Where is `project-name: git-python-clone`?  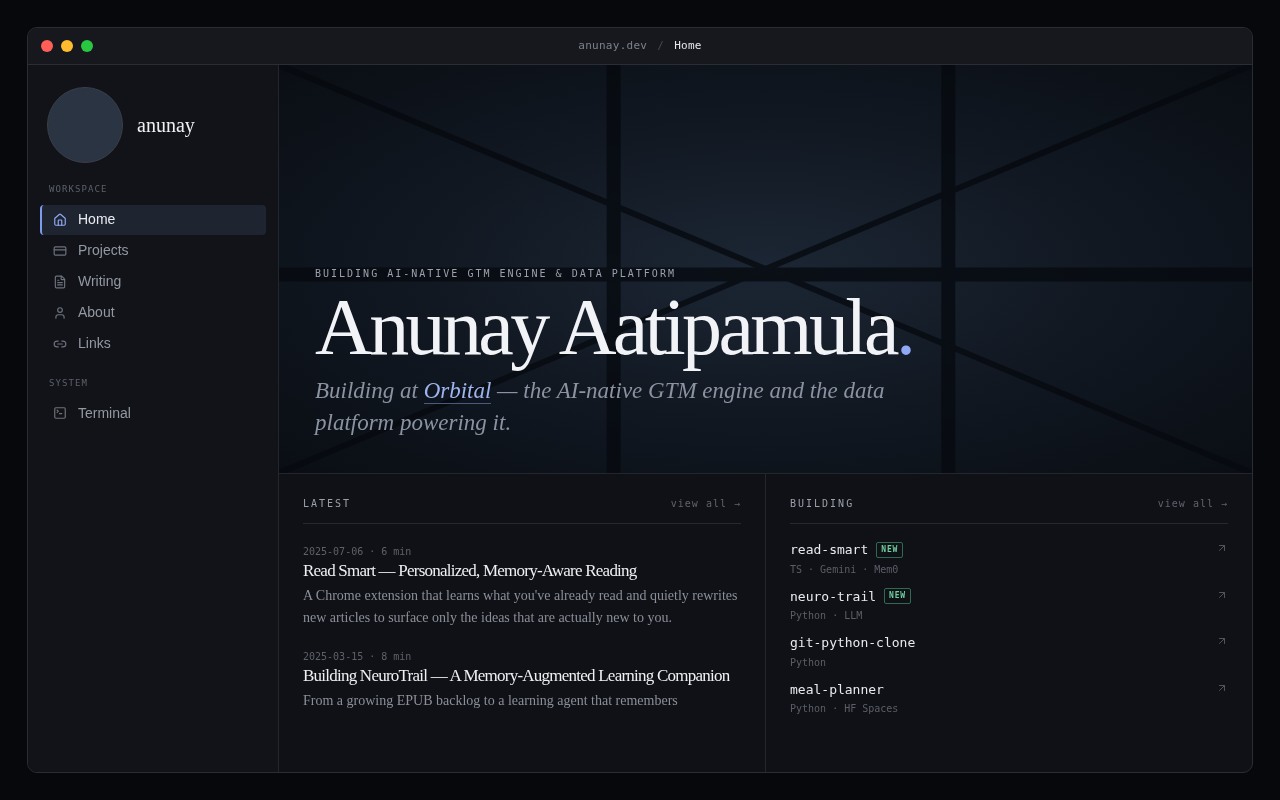 project-name: git-python-clone is located at coordinates (853, 643).